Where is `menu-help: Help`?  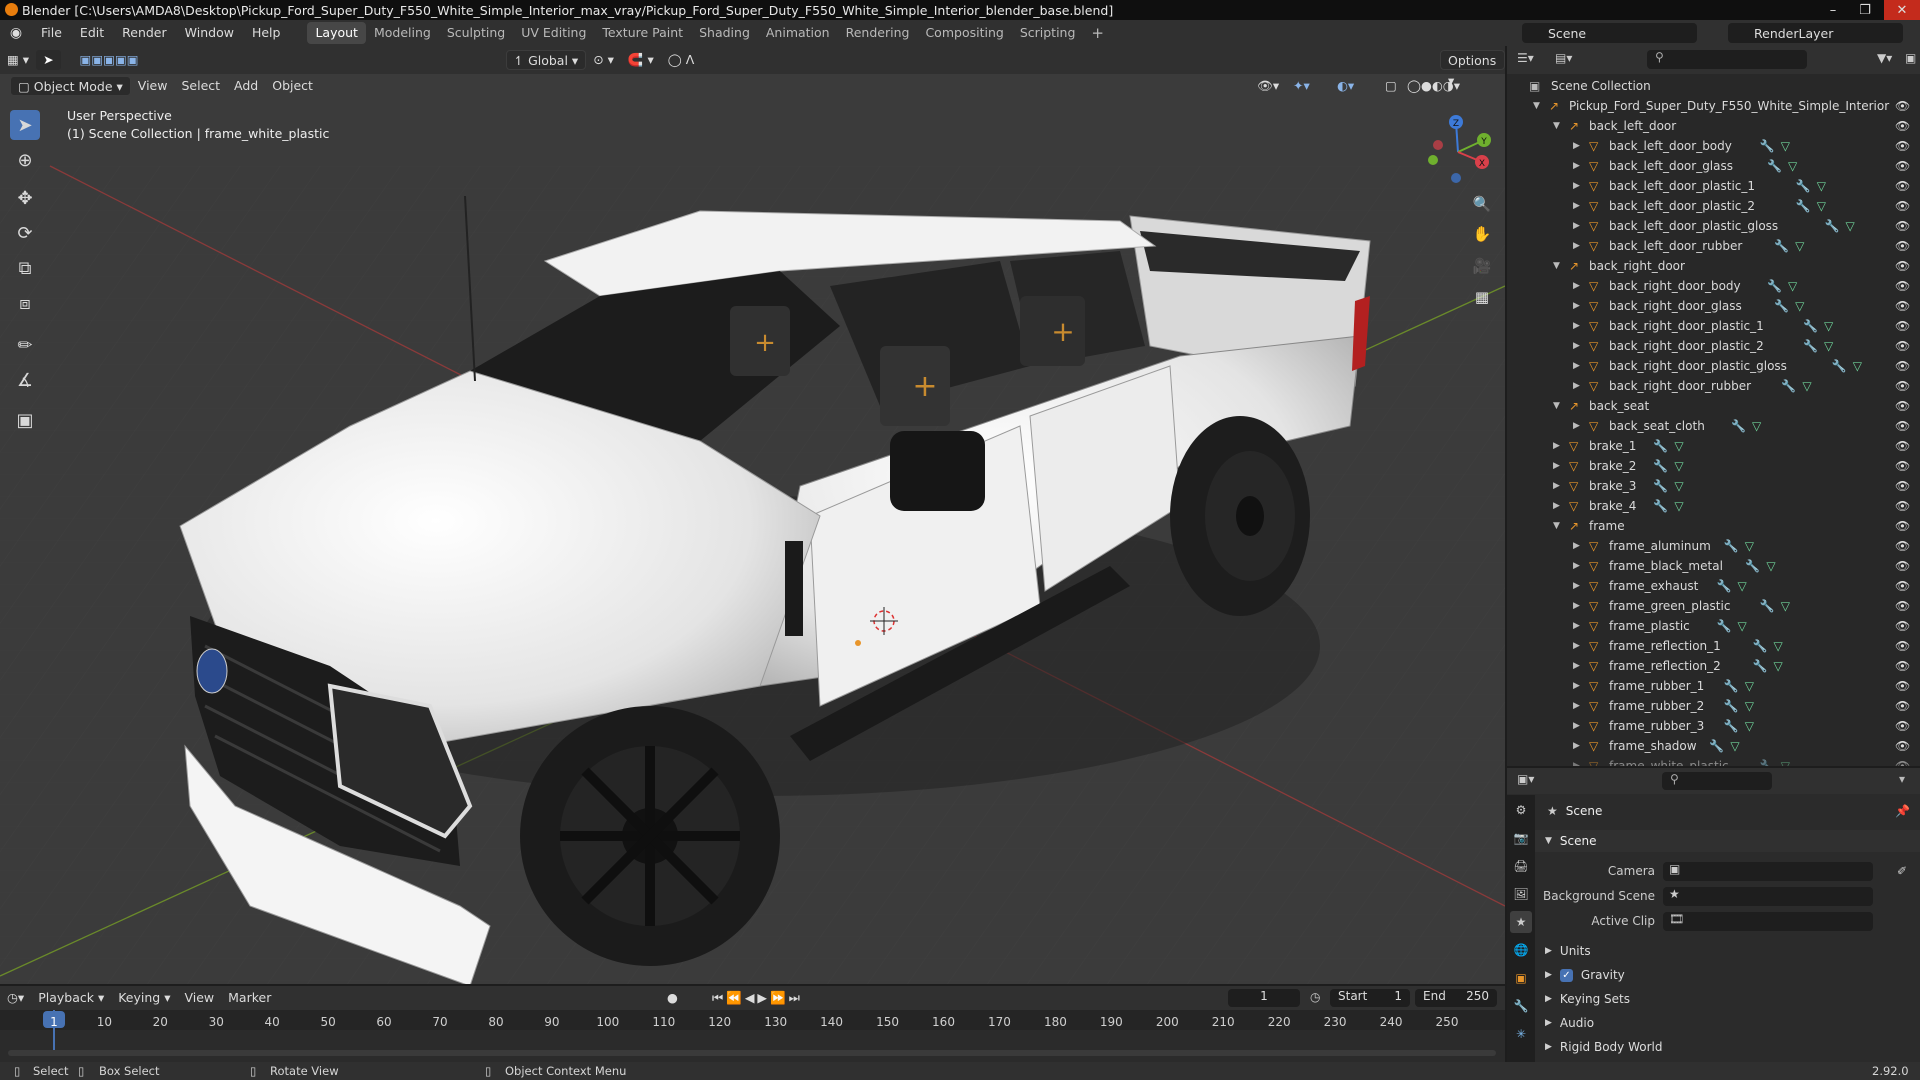
menu-help: Help is located at coordinates (266, 33).